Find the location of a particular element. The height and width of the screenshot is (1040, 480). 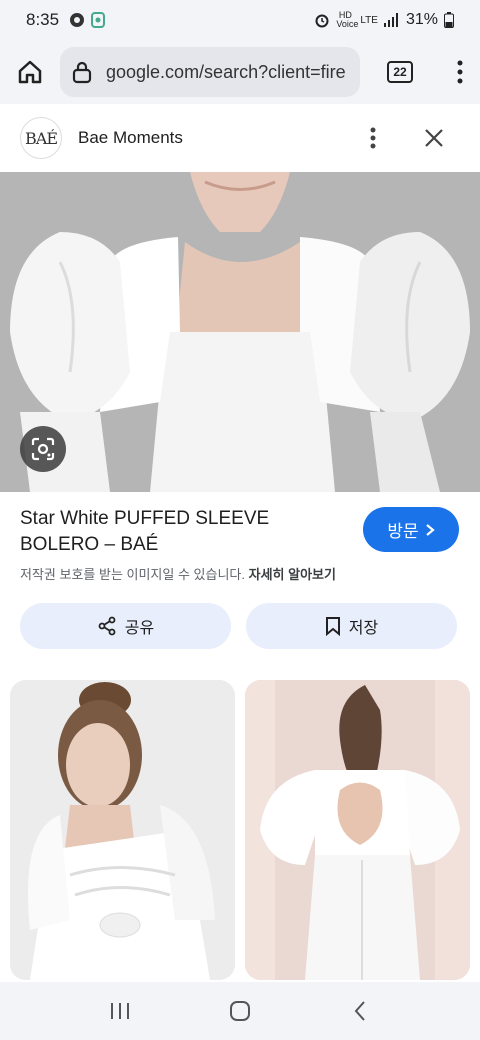

address-bar: google.com/search?client=fire is located at coordinates (210, 72).